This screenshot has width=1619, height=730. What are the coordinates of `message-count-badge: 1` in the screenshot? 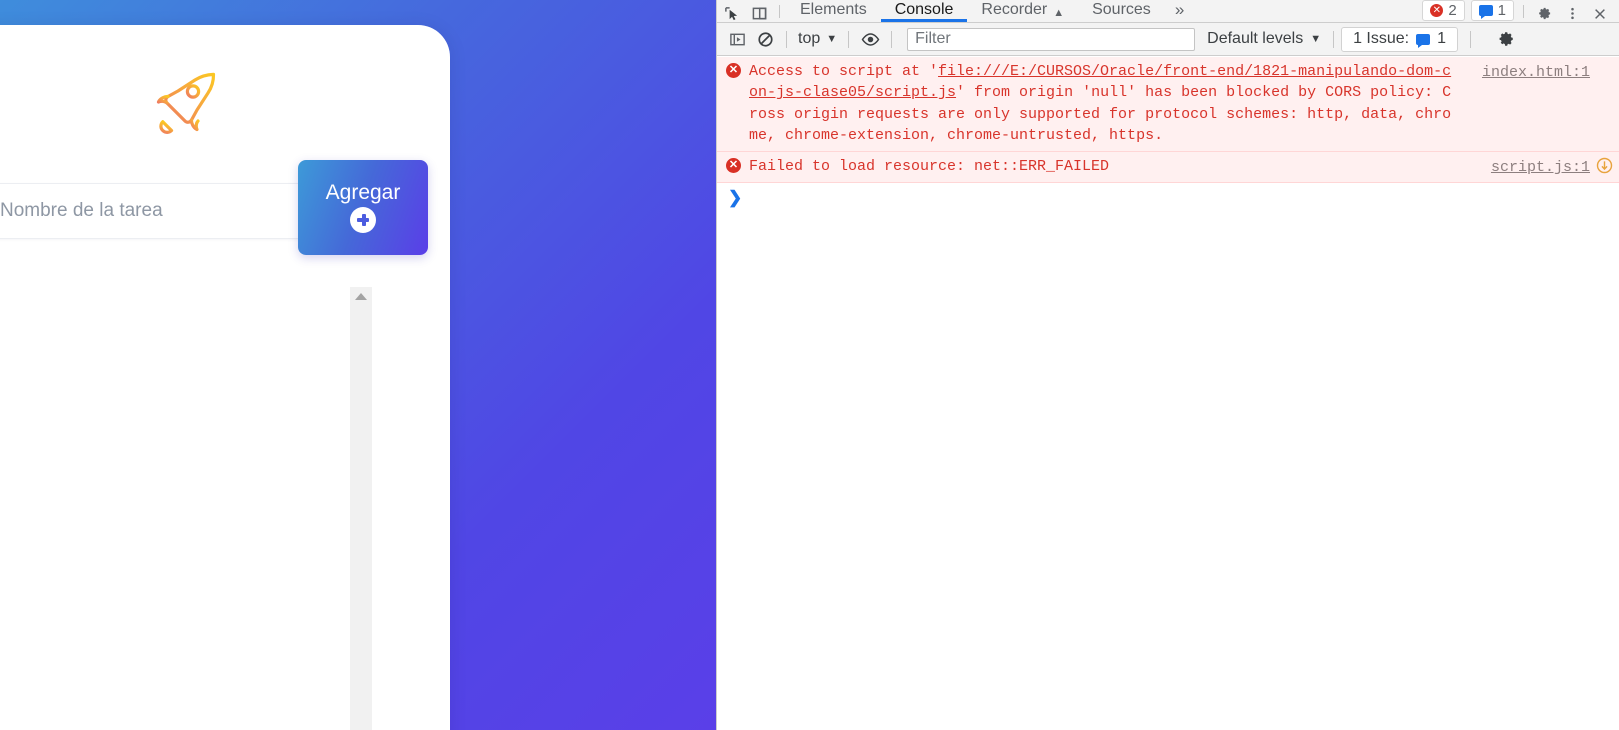 It's located at (1492, 10).